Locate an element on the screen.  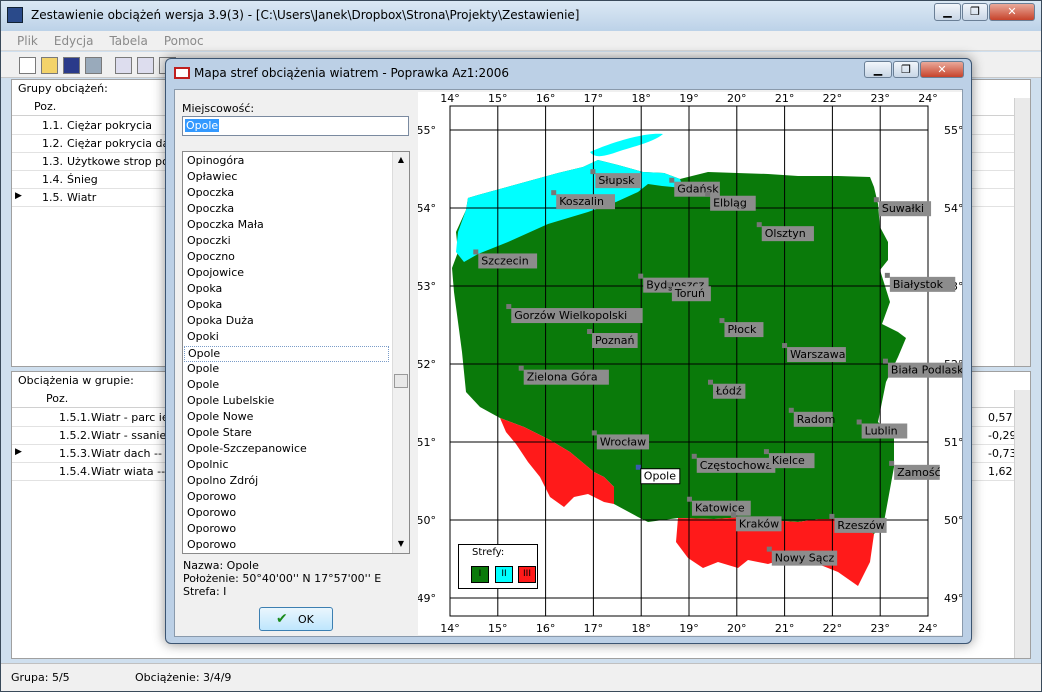
locality-list-scrollbar: ▲ ▼ is located at coordinates (400, 352).